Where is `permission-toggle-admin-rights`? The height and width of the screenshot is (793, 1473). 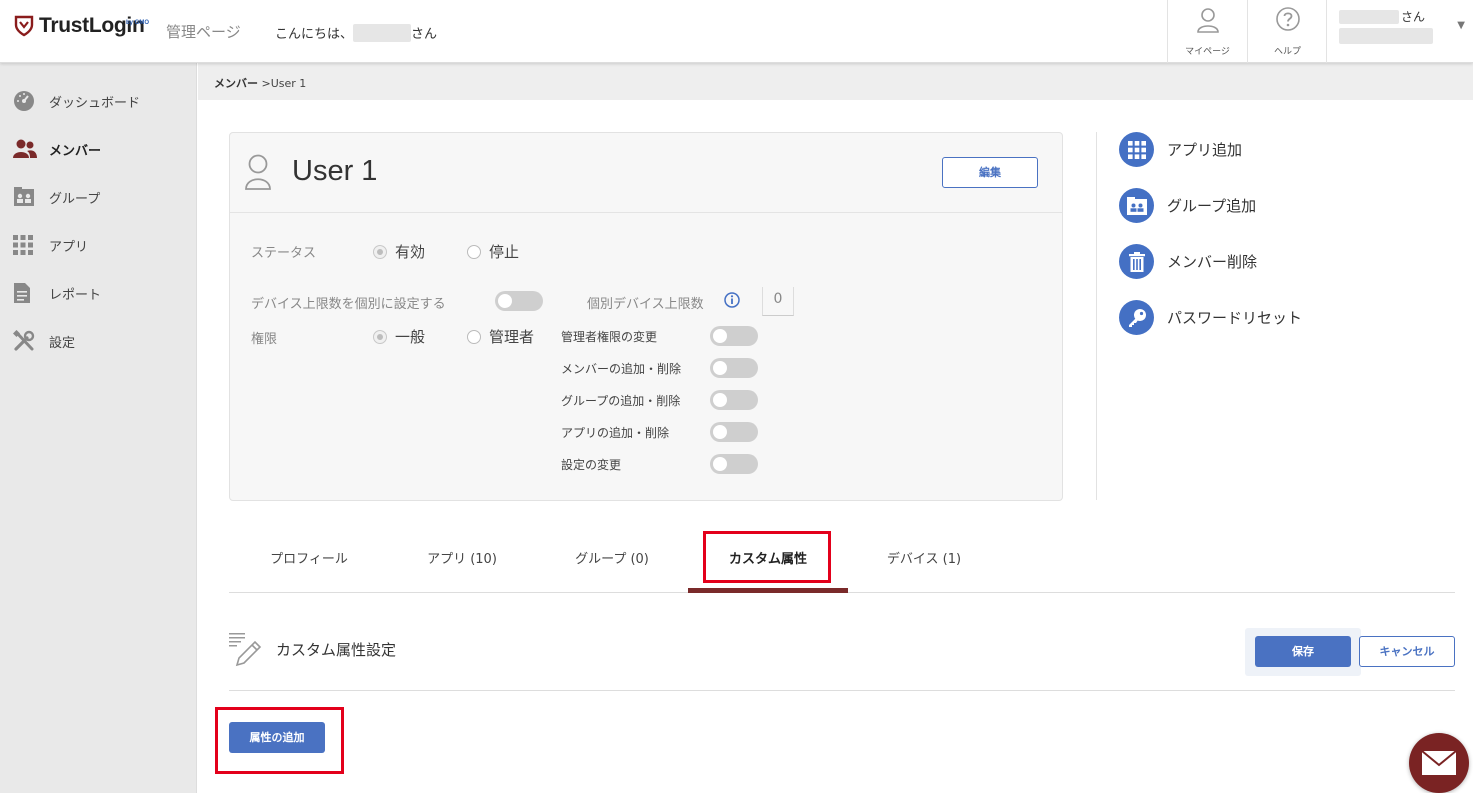
permission-toggle-admin-rights is located at coordinates (734, 336).